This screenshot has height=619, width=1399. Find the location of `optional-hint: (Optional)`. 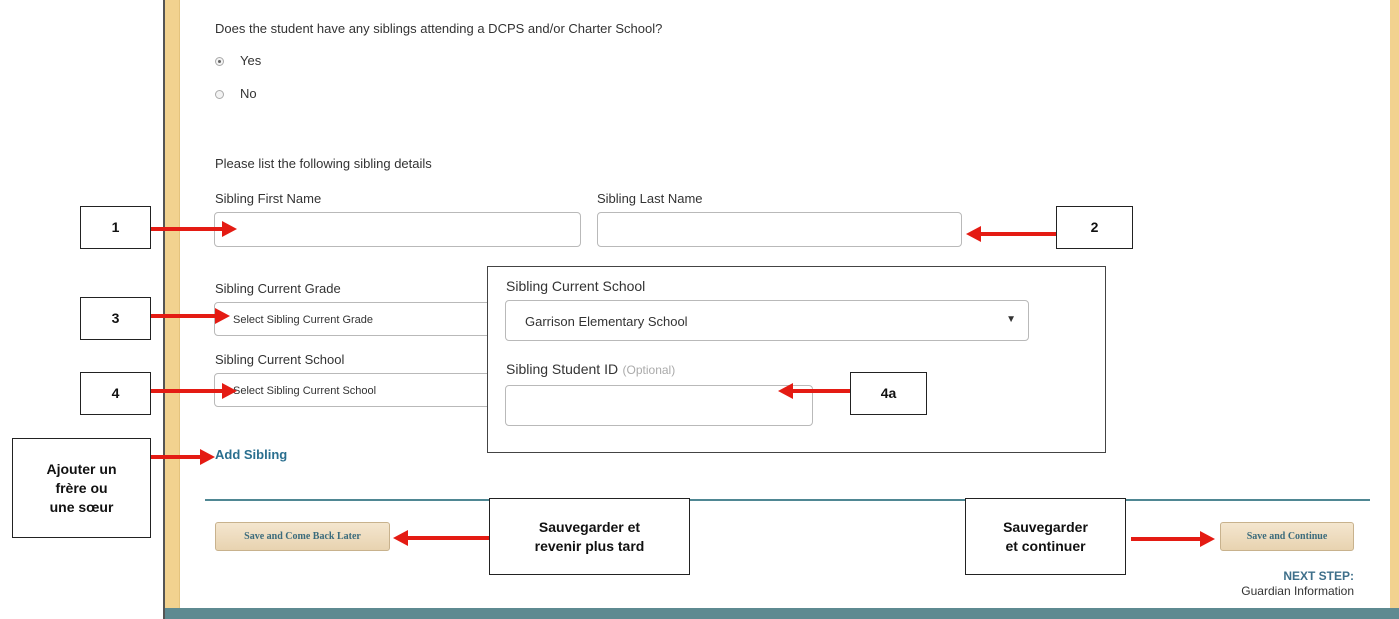

optional-hint: (Optional) is located at coordinates (649, 370).